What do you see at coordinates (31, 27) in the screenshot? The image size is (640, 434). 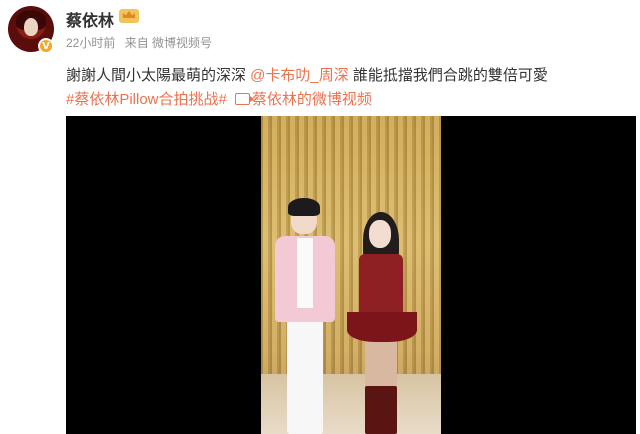 I see `avatar-face` at bounding box center [31, 27].